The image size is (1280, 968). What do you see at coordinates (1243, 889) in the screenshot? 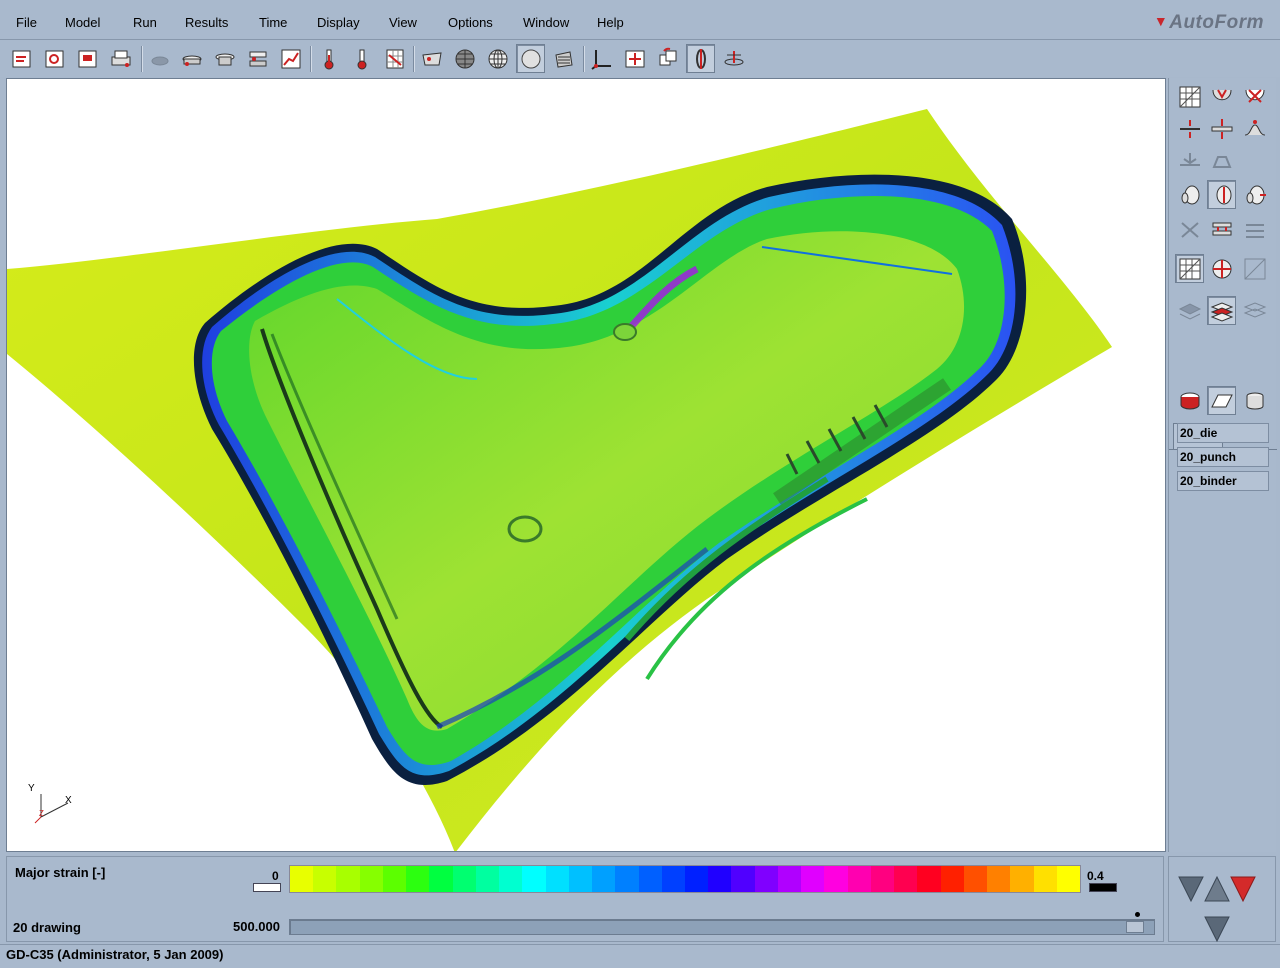
I see `nav-forward-icon` at bounding box center [1243, 889].